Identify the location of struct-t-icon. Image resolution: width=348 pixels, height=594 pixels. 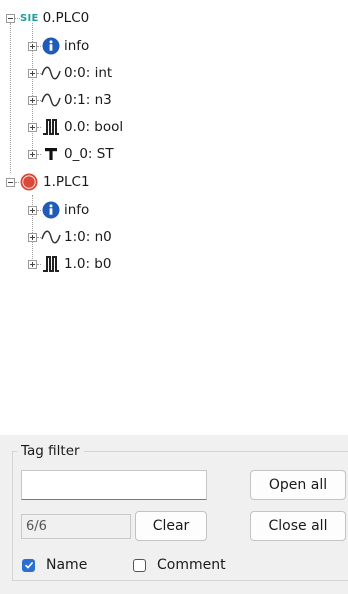
(51, 154).